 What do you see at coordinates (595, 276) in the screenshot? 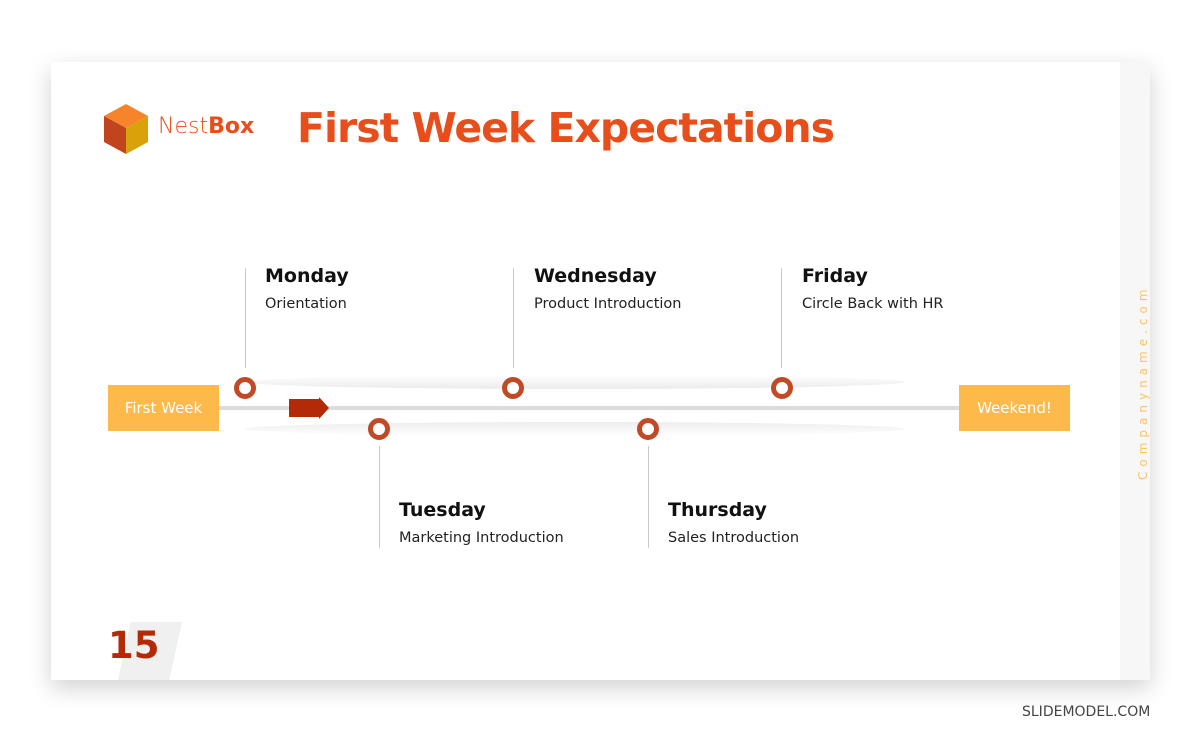
I see `wednesday-label: Wednesday` at bounding box center [595, 276].